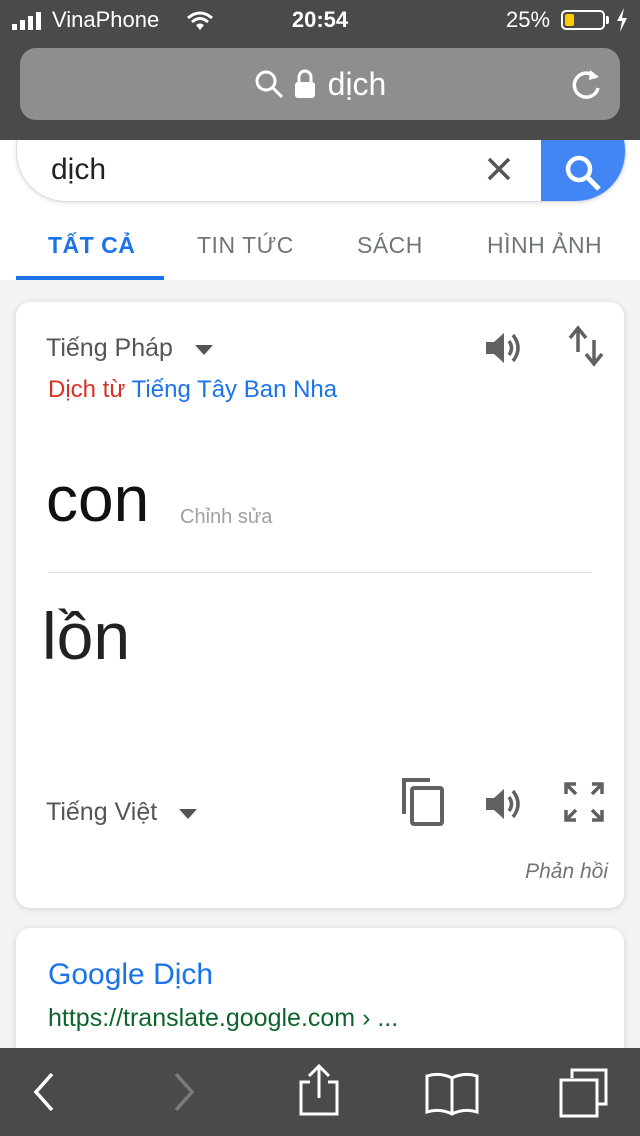  What do you see at coordinates (320, 249) in the screenshot?
I see `search-tabs: TẤT CẢ TIN TỨC SÁCH HÌNH ẢNH` at bounding box center [320, 249].